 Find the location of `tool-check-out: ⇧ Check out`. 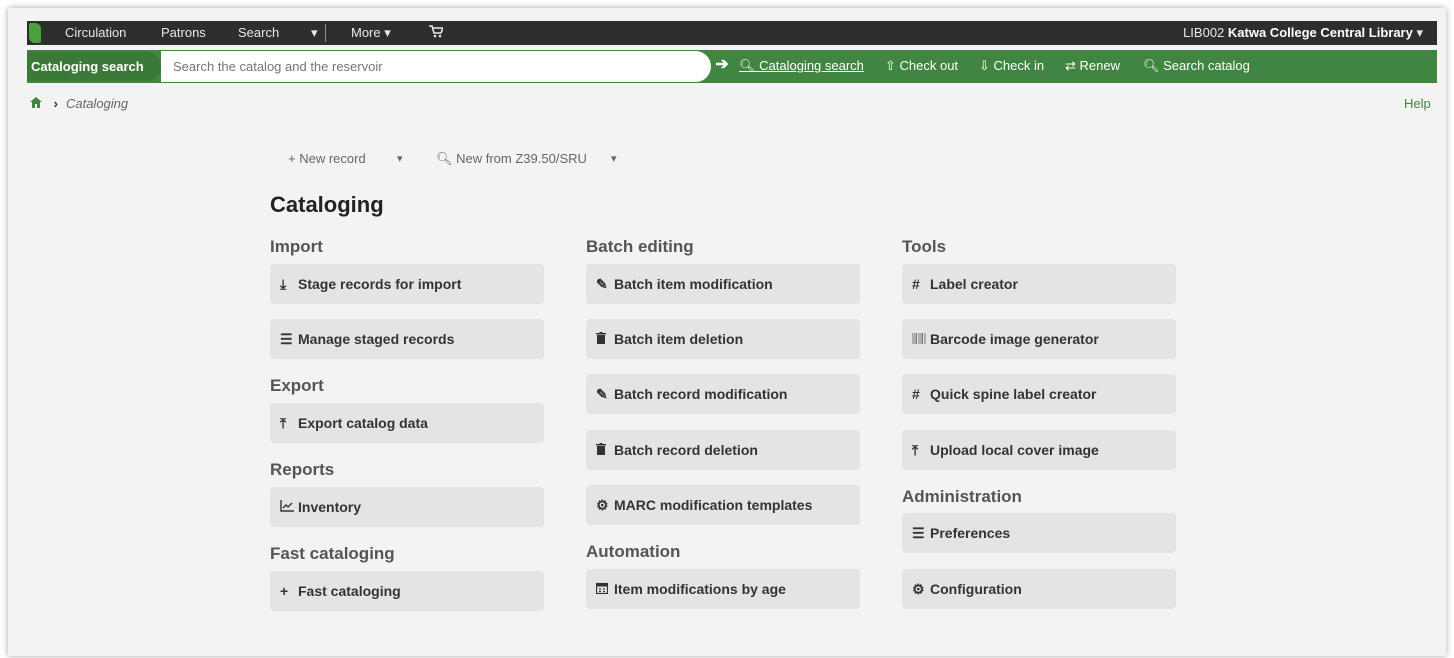

tool-check-out: ⇧ Check out is located at coordinates (921, 66).